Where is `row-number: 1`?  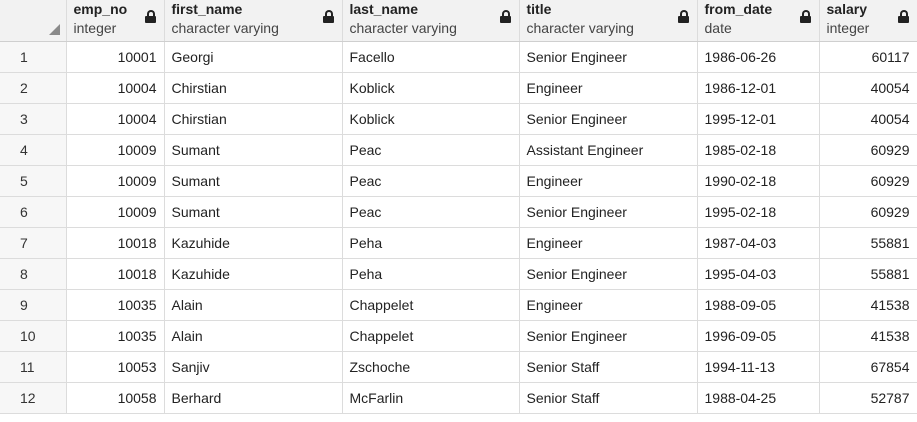 row-number: 1 is located at coordinates (33, 57).